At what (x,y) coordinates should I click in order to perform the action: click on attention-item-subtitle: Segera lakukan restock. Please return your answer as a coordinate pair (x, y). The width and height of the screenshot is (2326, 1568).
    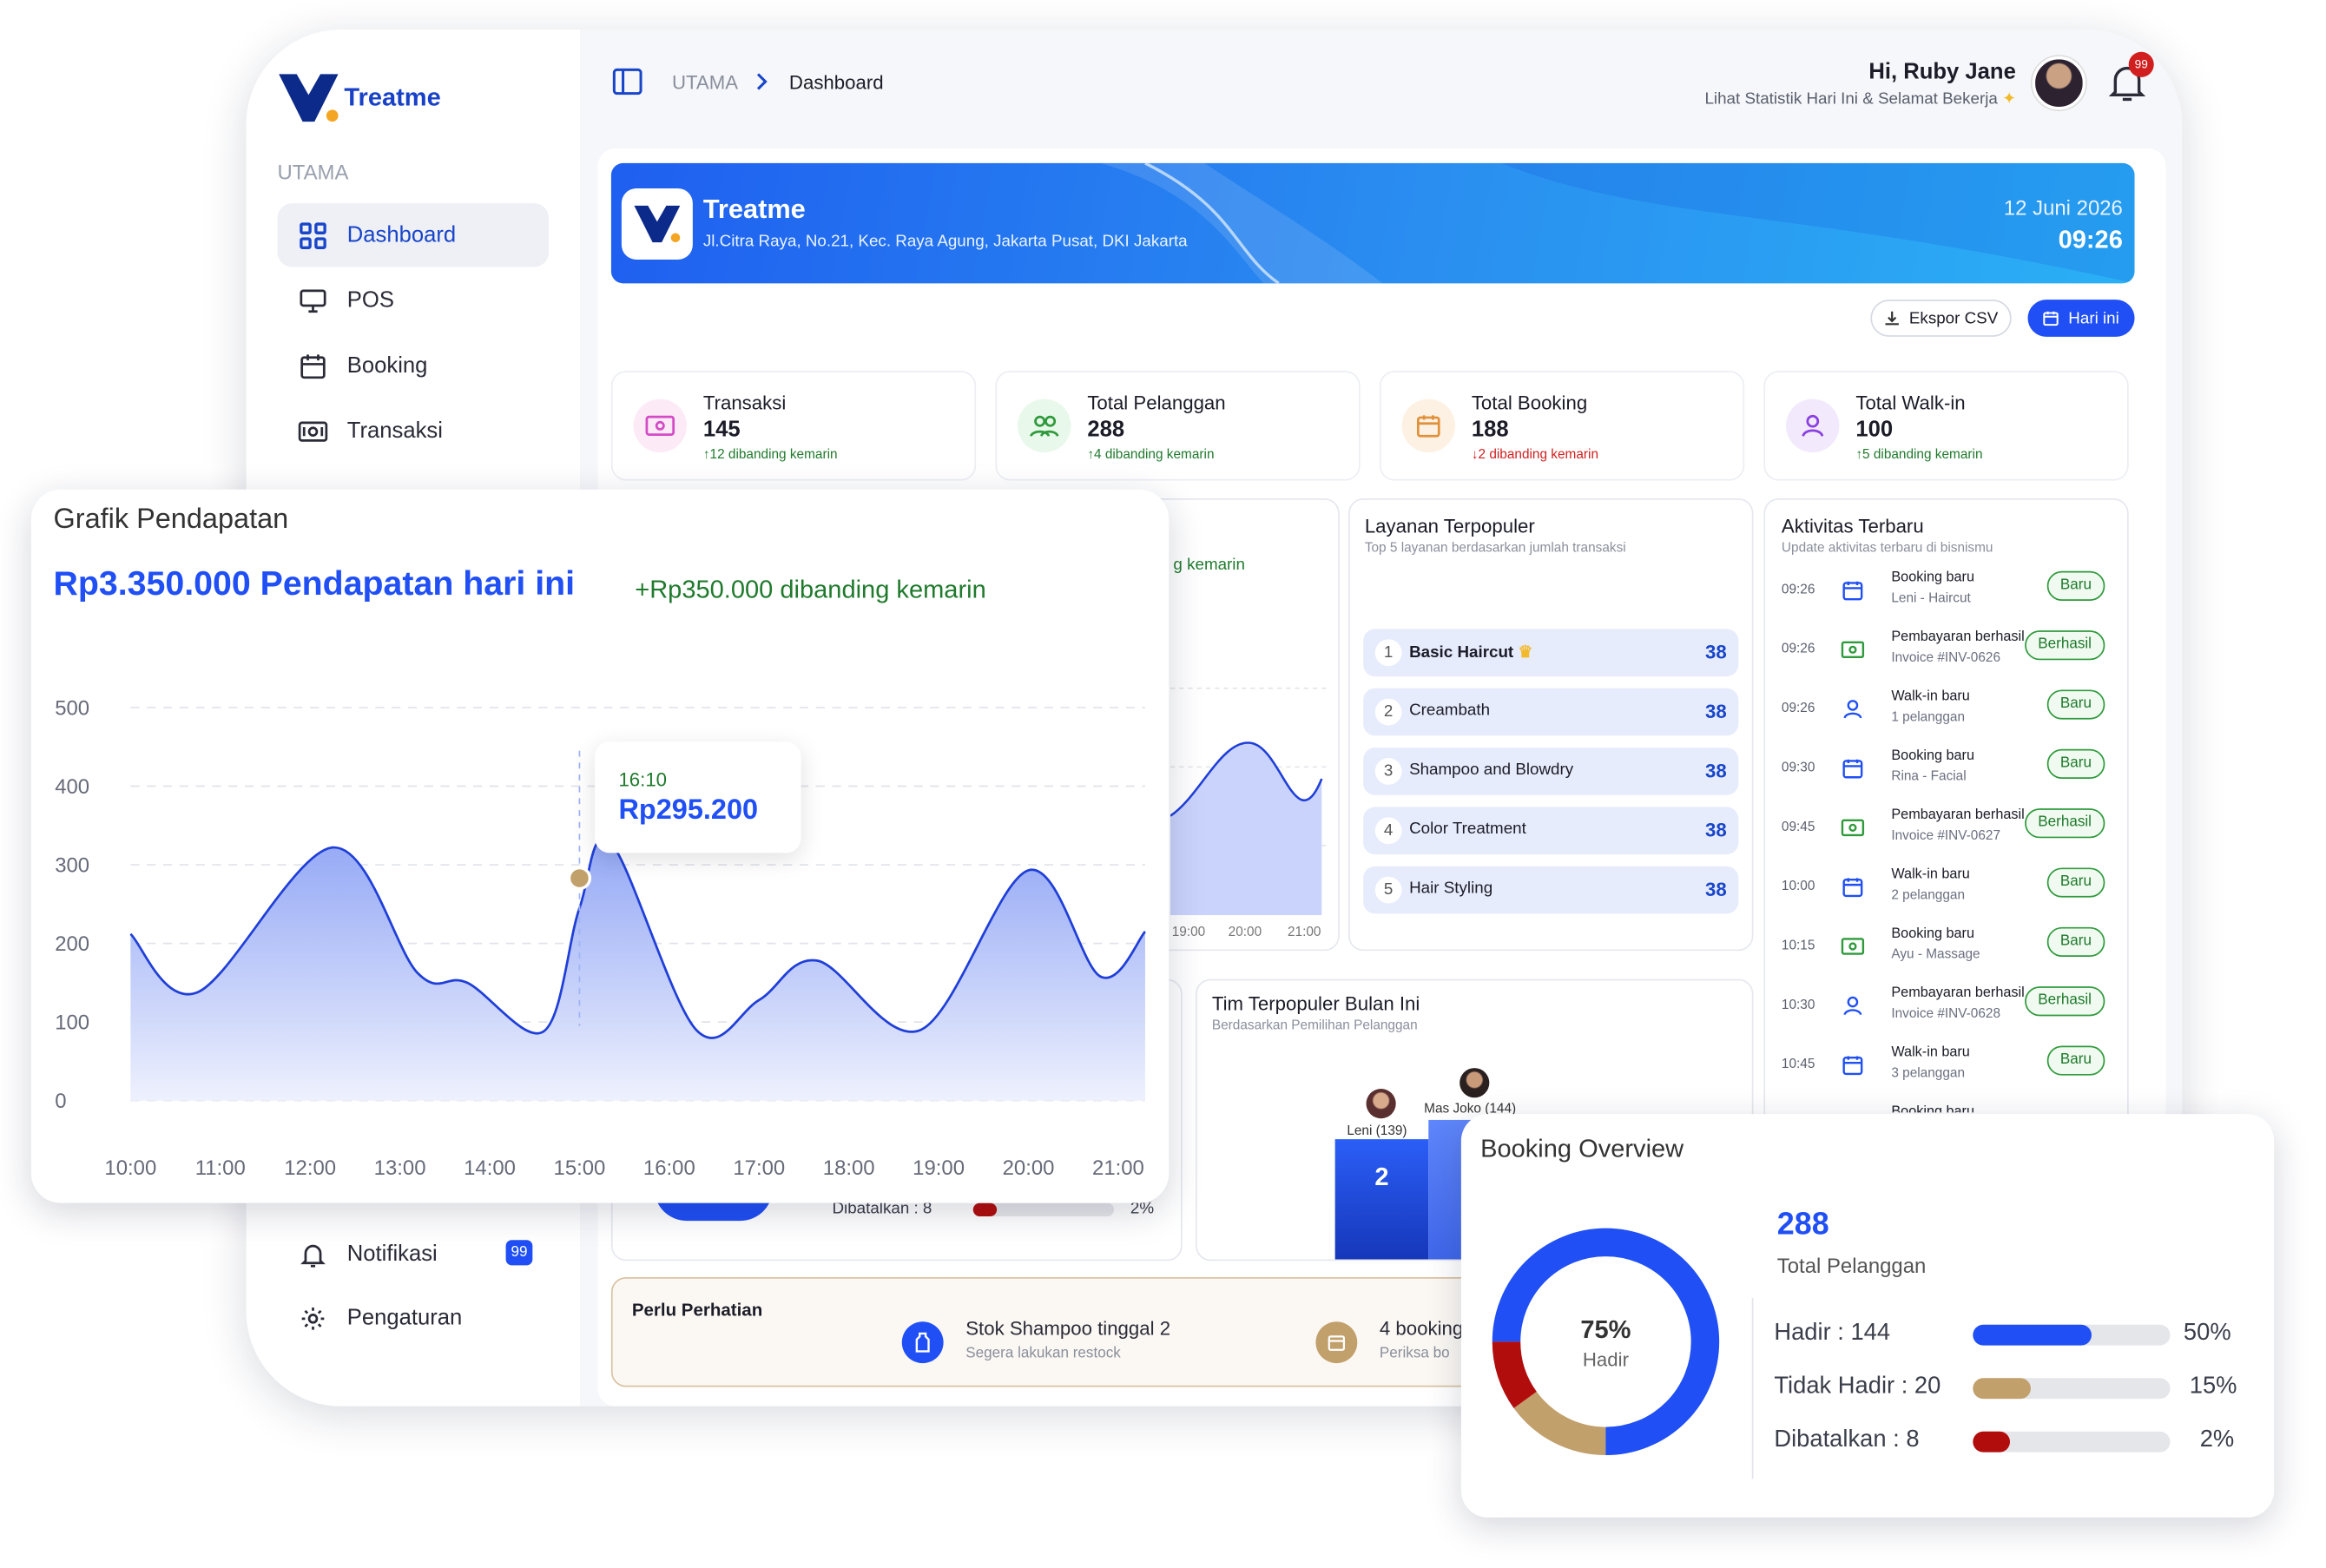
    Looking at the image, I should click on (1043, 1353).